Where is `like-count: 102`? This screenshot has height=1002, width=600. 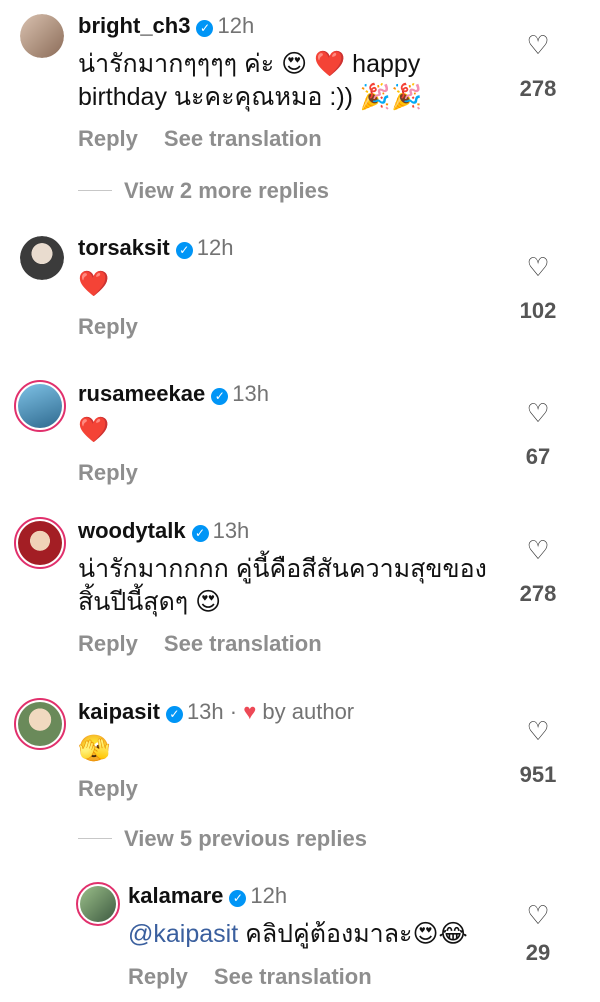 like-count: 102 is located at coordinates (538, 310).